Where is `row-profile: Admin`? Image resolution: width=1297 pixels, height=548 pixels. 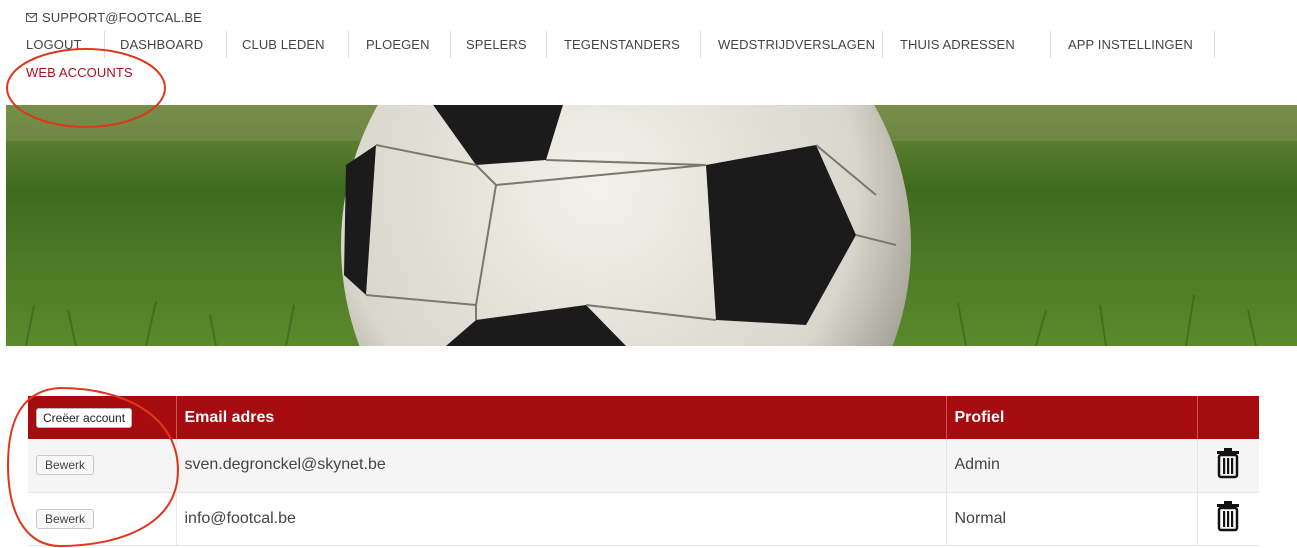
row-profile: Admin is located at coordinates (1072, 466).